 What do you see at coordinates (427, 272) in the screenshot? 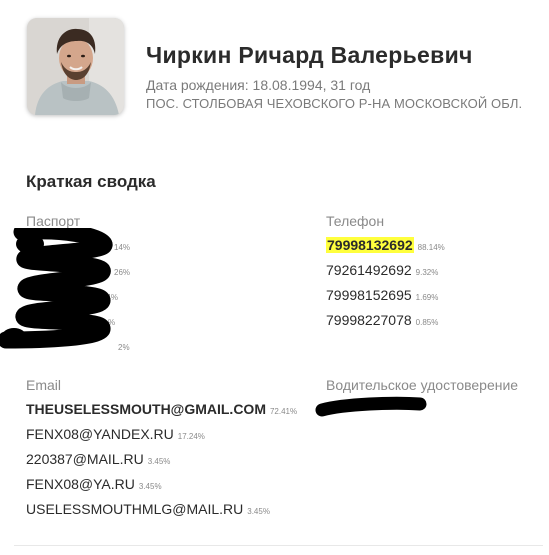
I see `phone-percent: 9.32%` at bounding box center [427, 272].